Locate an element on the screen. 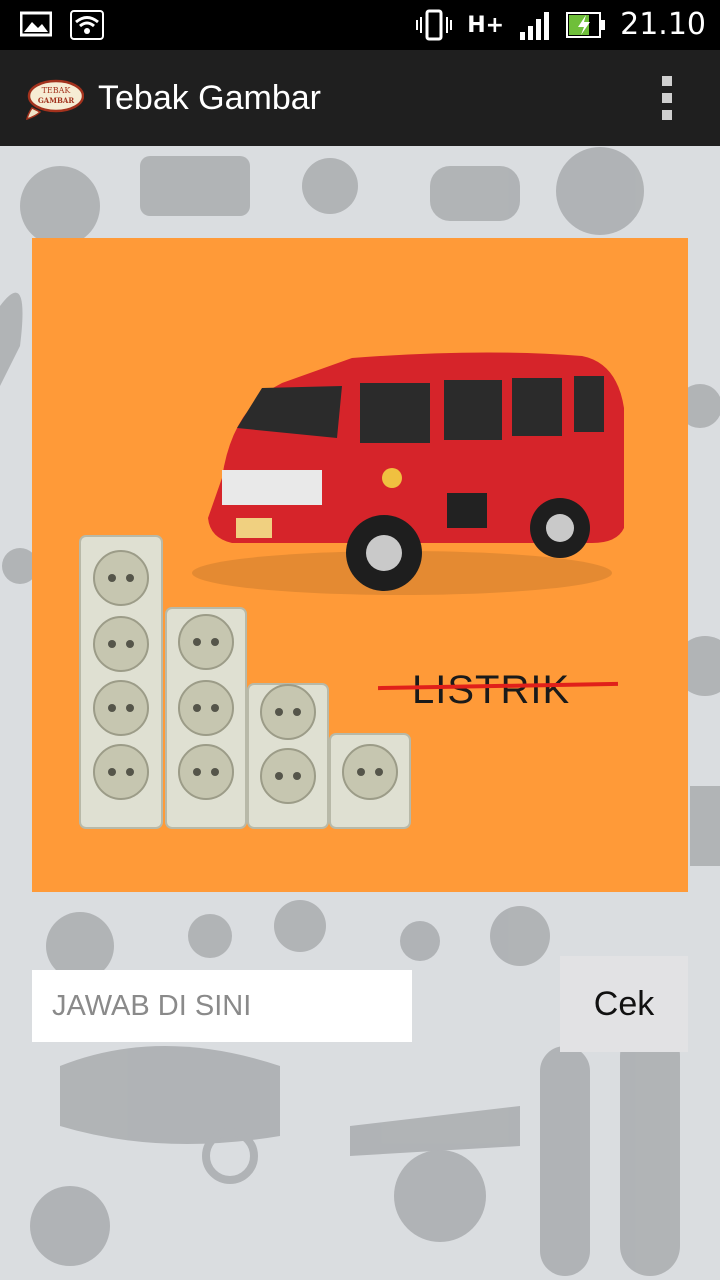 This screenshot has width=720, height=1280. svg-text: TEBAK is located at coordinates (57, 90).